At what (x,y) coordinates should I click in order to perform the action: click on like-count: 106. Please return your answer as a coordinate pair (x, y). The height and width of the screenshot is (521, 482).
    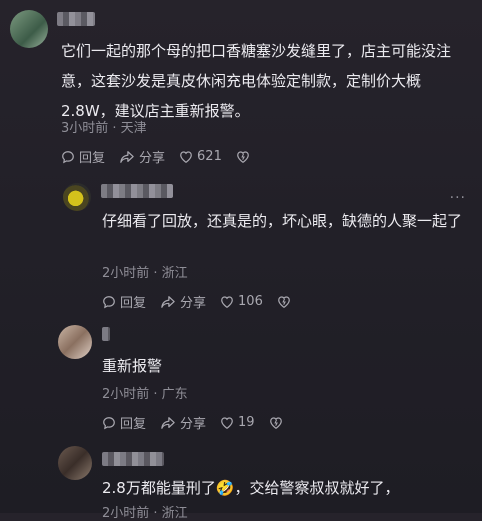
    Looking at the image, I should click on (250, 301).